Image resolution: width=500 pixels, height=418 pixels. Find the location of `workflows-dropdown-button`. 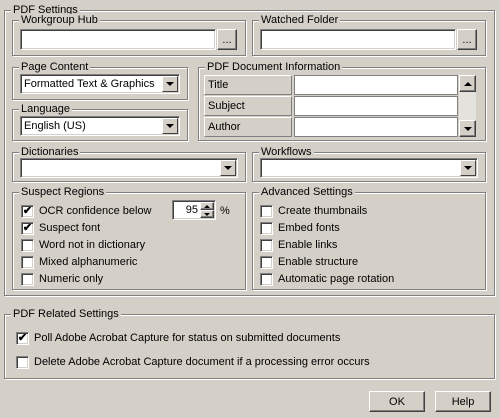

workflows-dropdown-button is located at coordinates (468, 168).